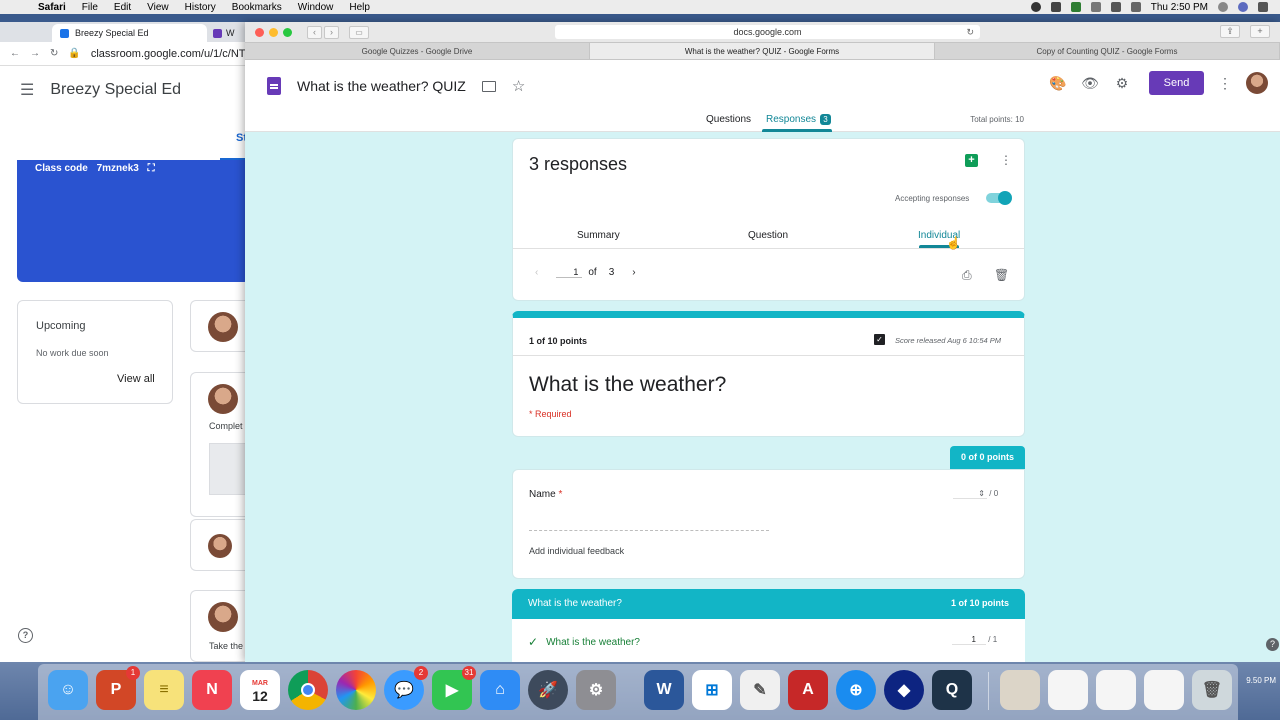  I want to click on stream-post: Complet, so click(220, 444).